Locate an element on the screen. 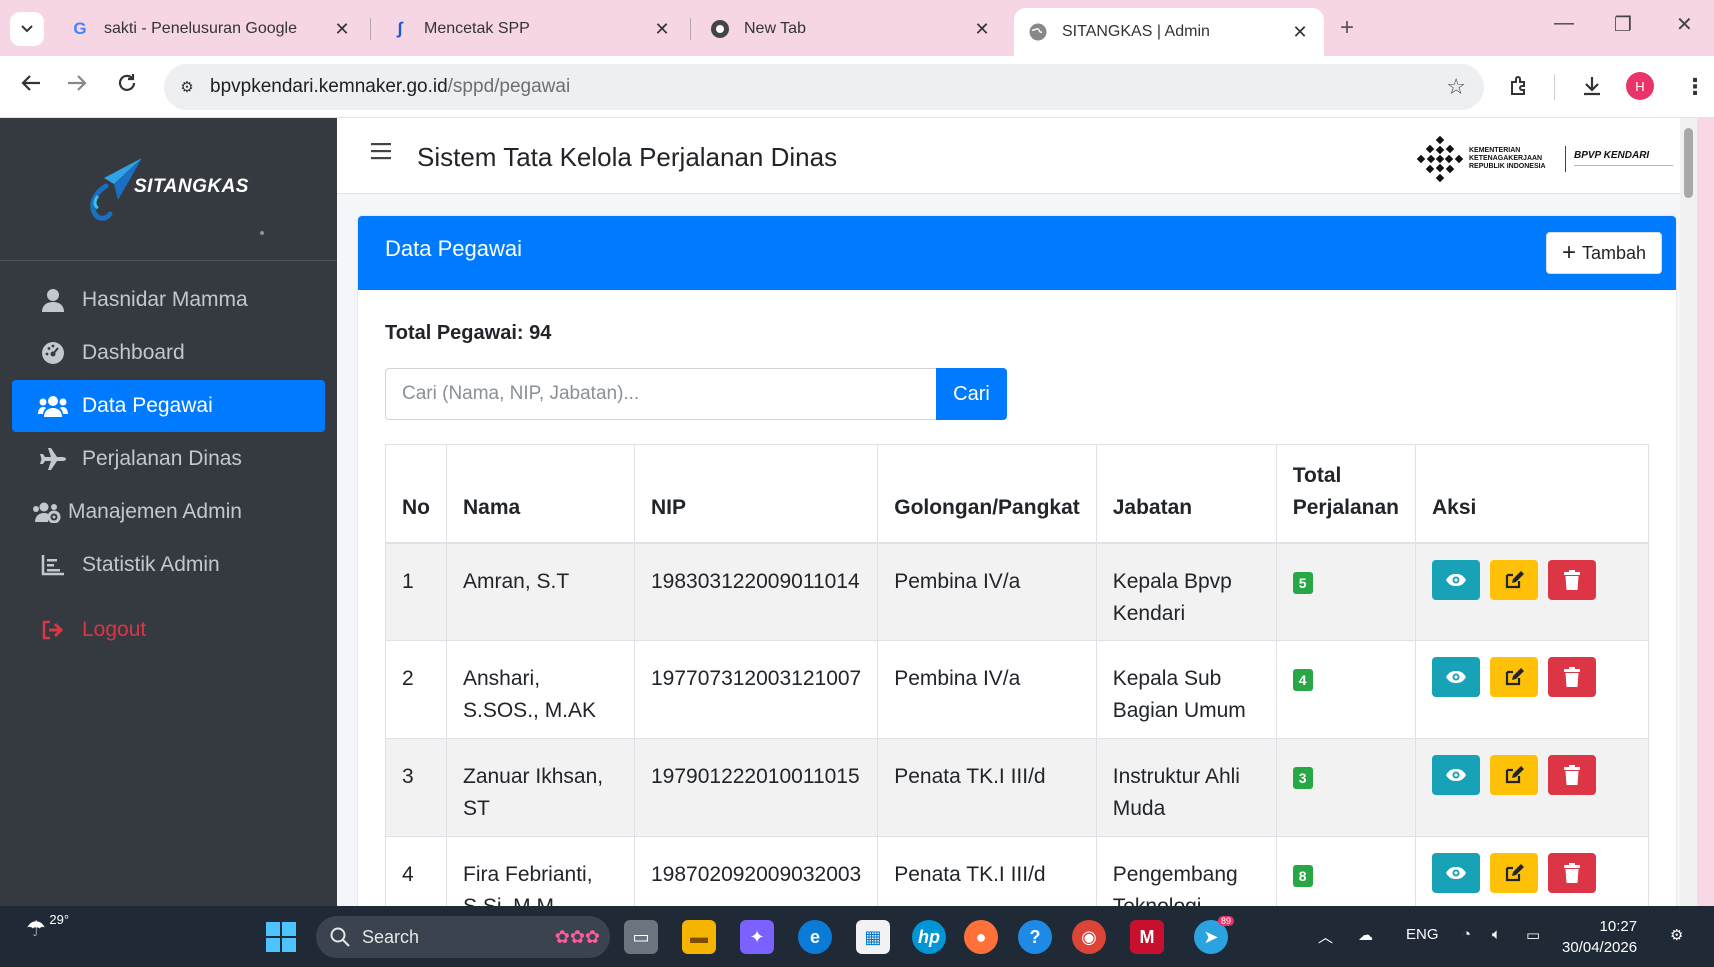 The height and width of the screenshot is (967, 1714). task-view-icon: ▭ is located at coordinates (641, 937).